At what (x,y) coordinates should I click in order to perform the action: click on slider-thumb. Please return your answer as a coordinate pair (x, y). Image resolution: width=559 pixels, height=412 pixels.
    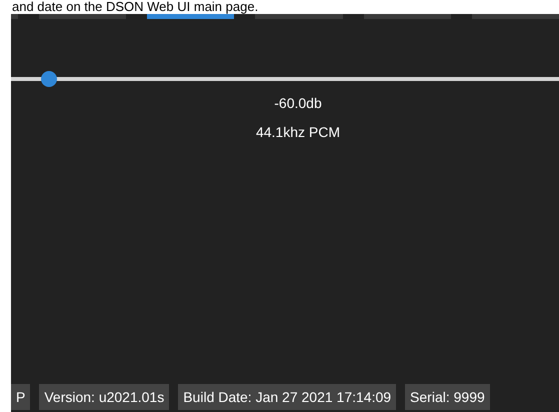
    Looking at the image, I should click on (49, 79).